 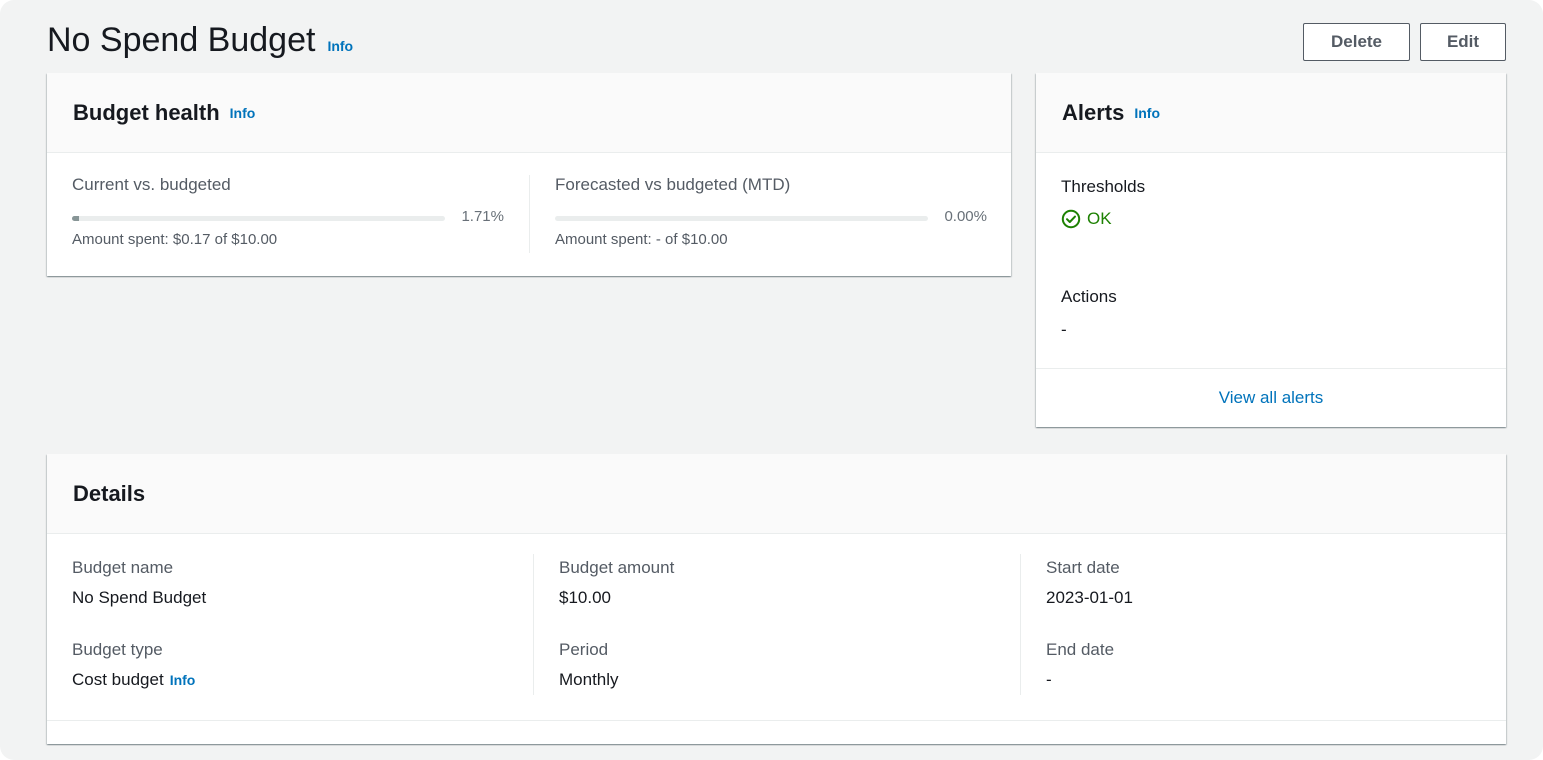 I want to click on thresholds-label: Thresholds, so click(x=1103, y=186).